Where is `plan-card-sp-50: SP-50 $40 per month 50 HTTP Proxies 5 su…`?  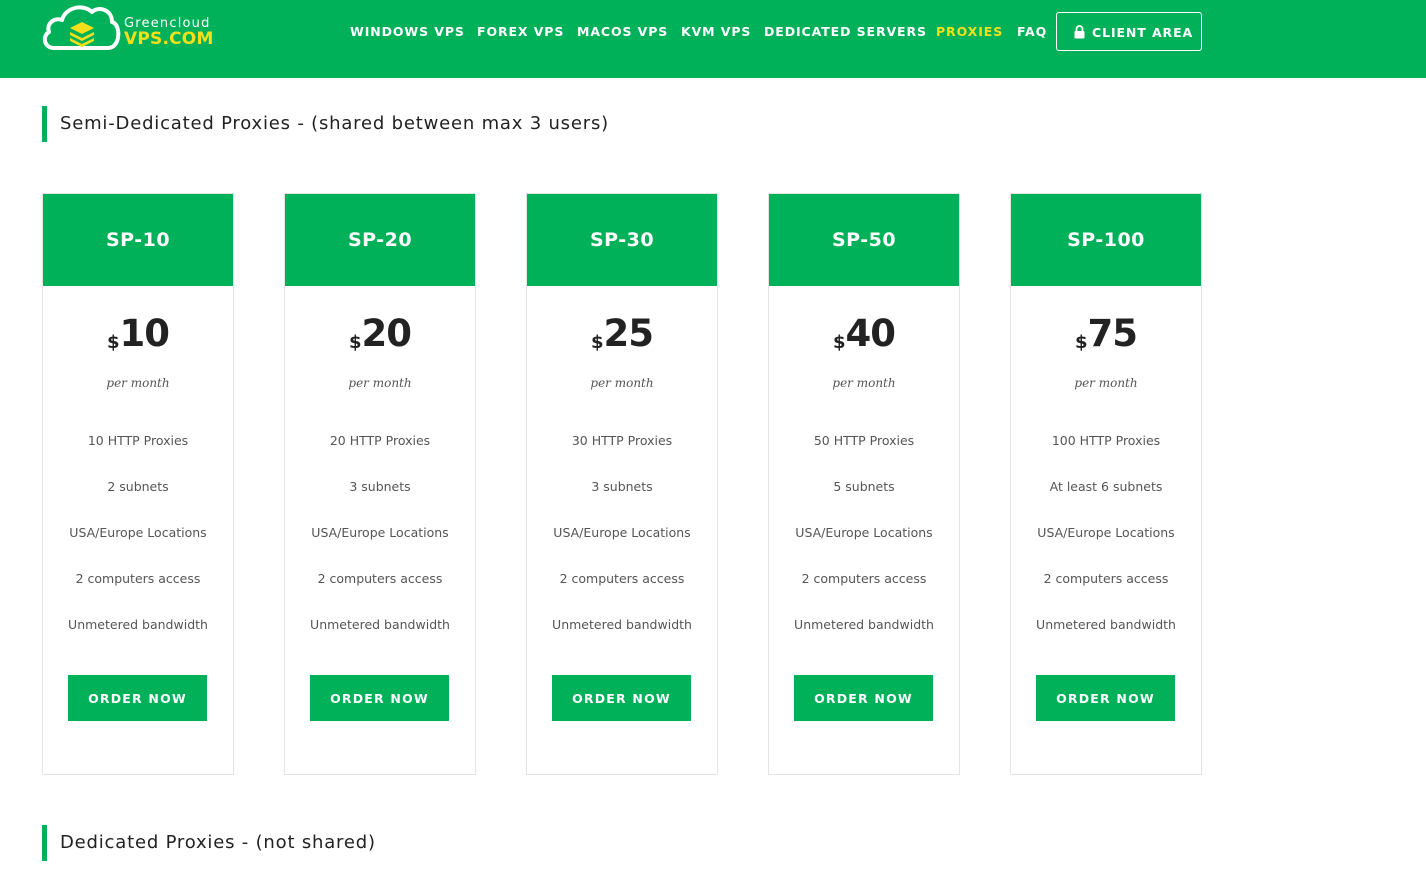
plan-card-sp-50: SP-50 $40 per month 50 HTTP Proxies 5 su… is located at coordinates (864, 484).